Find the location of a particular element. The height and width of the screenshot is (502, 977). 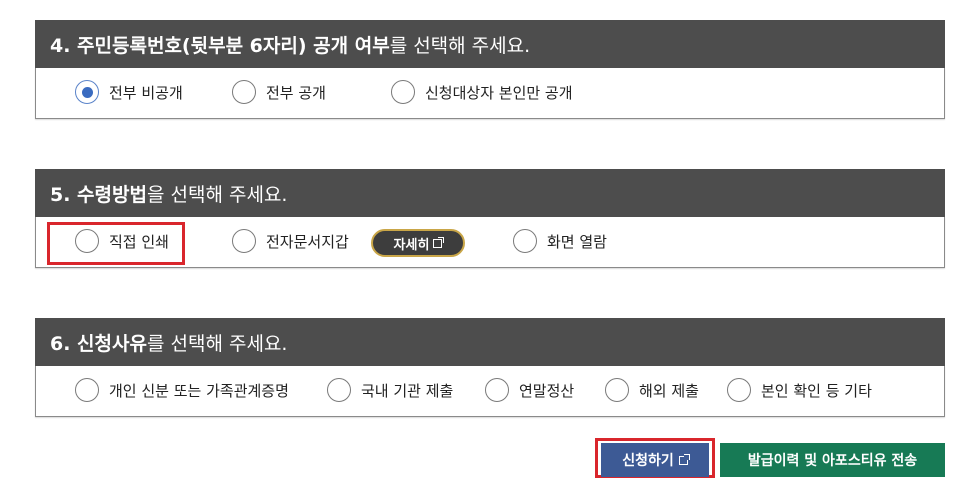

radio-option-all-public: 전부 공개 is located at coordinates (279, 92).